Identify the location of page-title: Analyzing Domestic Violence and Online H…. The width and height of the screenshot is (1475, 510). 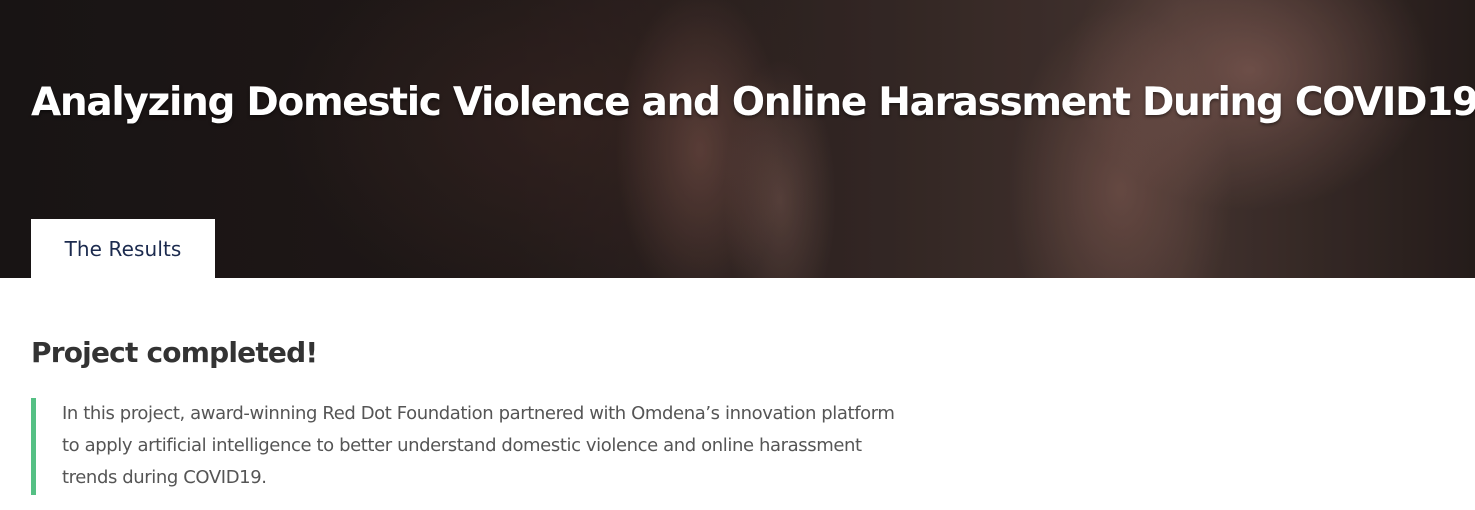
(753, 102).